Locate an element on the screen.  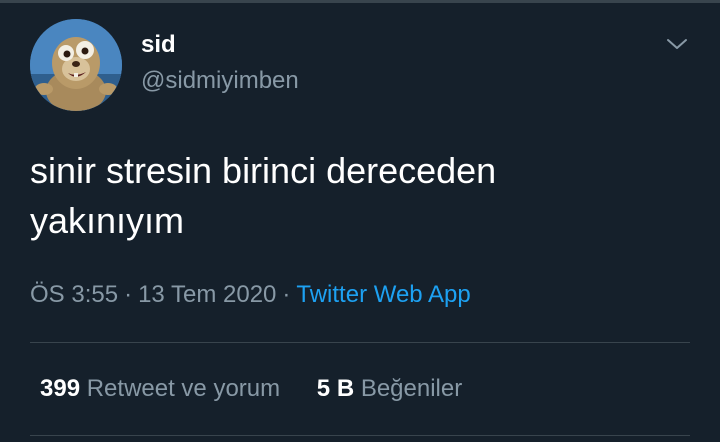
display-name: sid is located at coordinates (158, 45).